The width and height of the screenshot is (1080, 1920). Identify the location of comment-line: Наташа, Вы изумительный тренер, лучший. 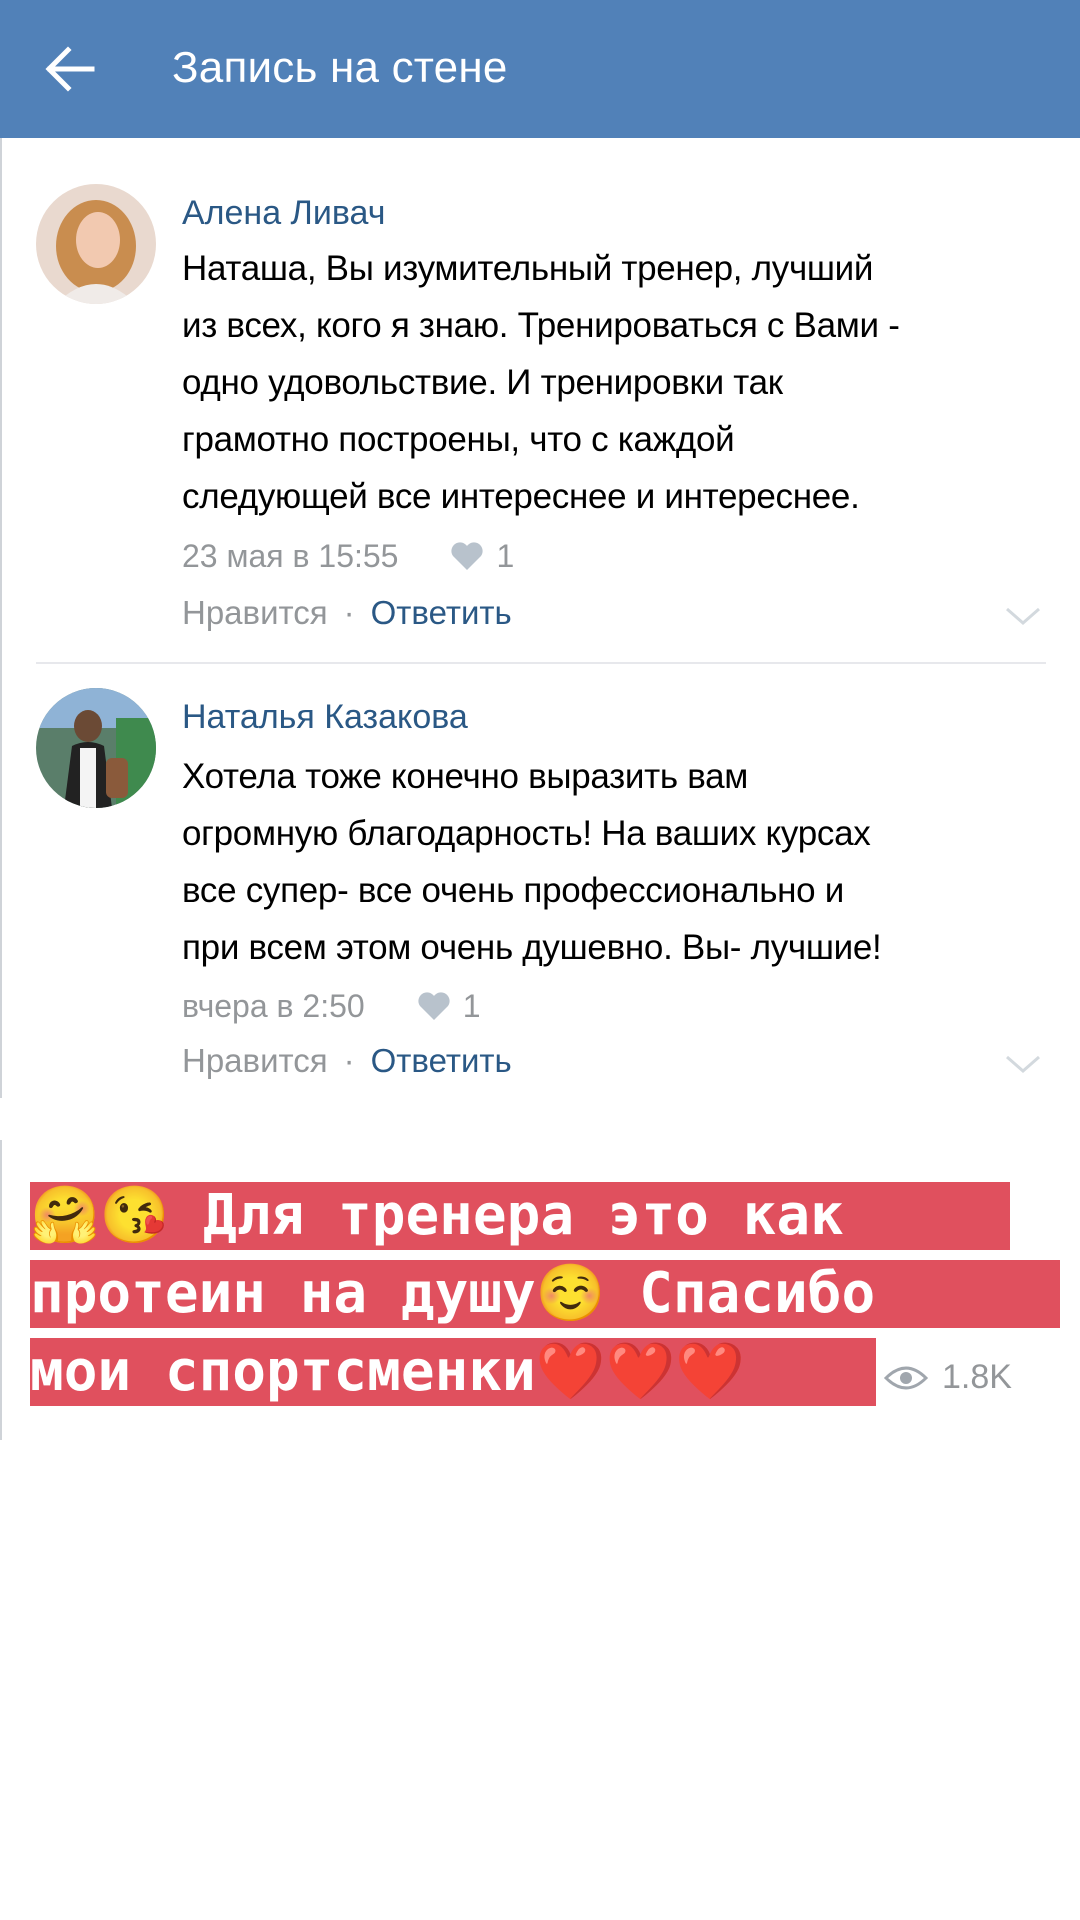
(528, 268).